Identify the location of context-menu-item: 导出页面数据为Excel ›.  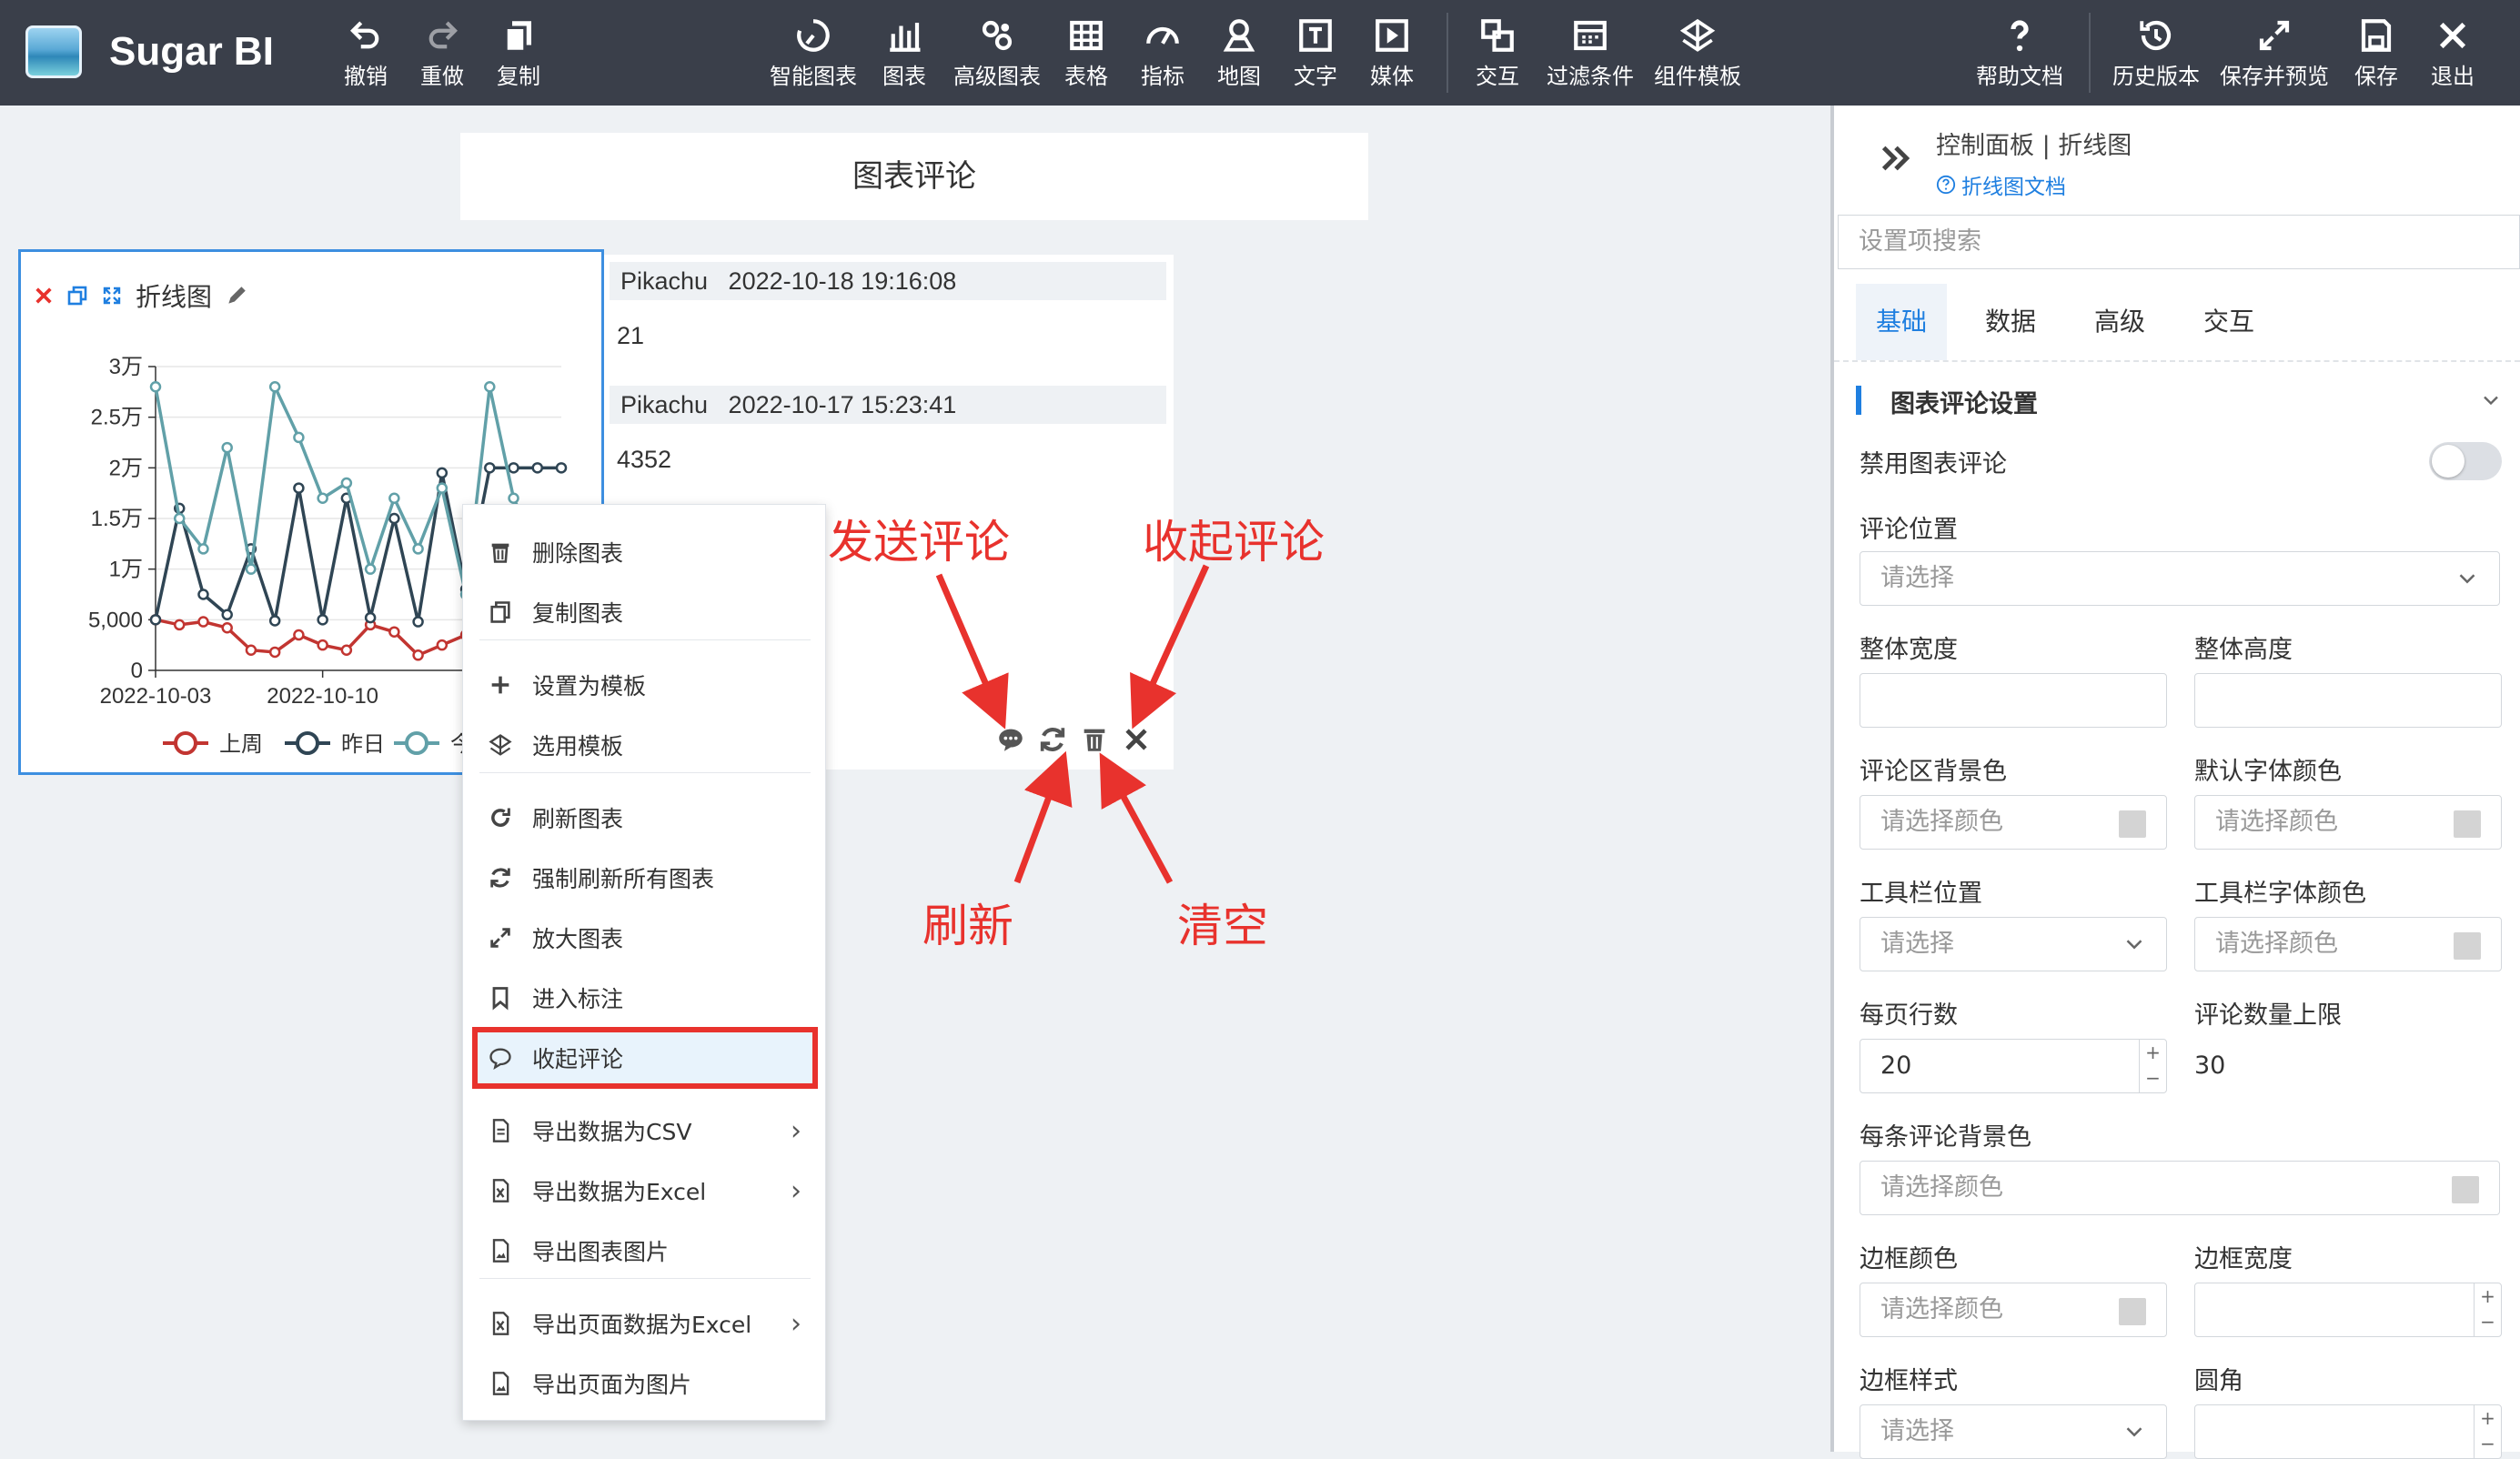
(645, 1324).